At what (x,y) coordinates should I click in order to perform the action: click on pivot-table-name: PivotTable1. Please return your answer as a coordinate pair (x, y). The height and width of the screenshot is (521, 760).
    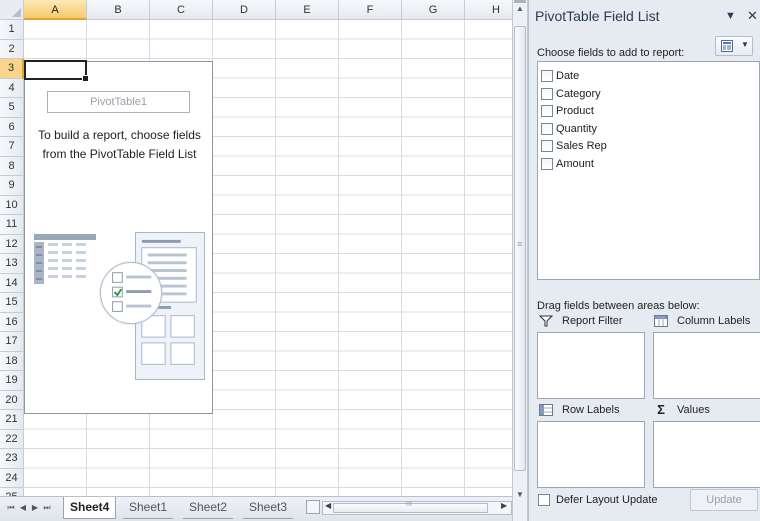
    Looking at the image, I should click on (118, 102).